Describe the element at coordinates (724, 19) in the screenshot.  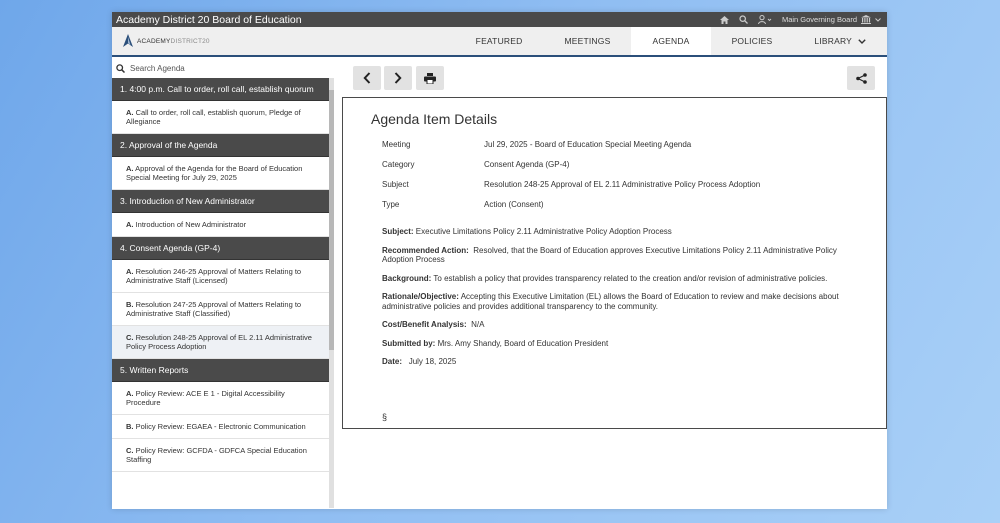
I see `home-icon` at that location.